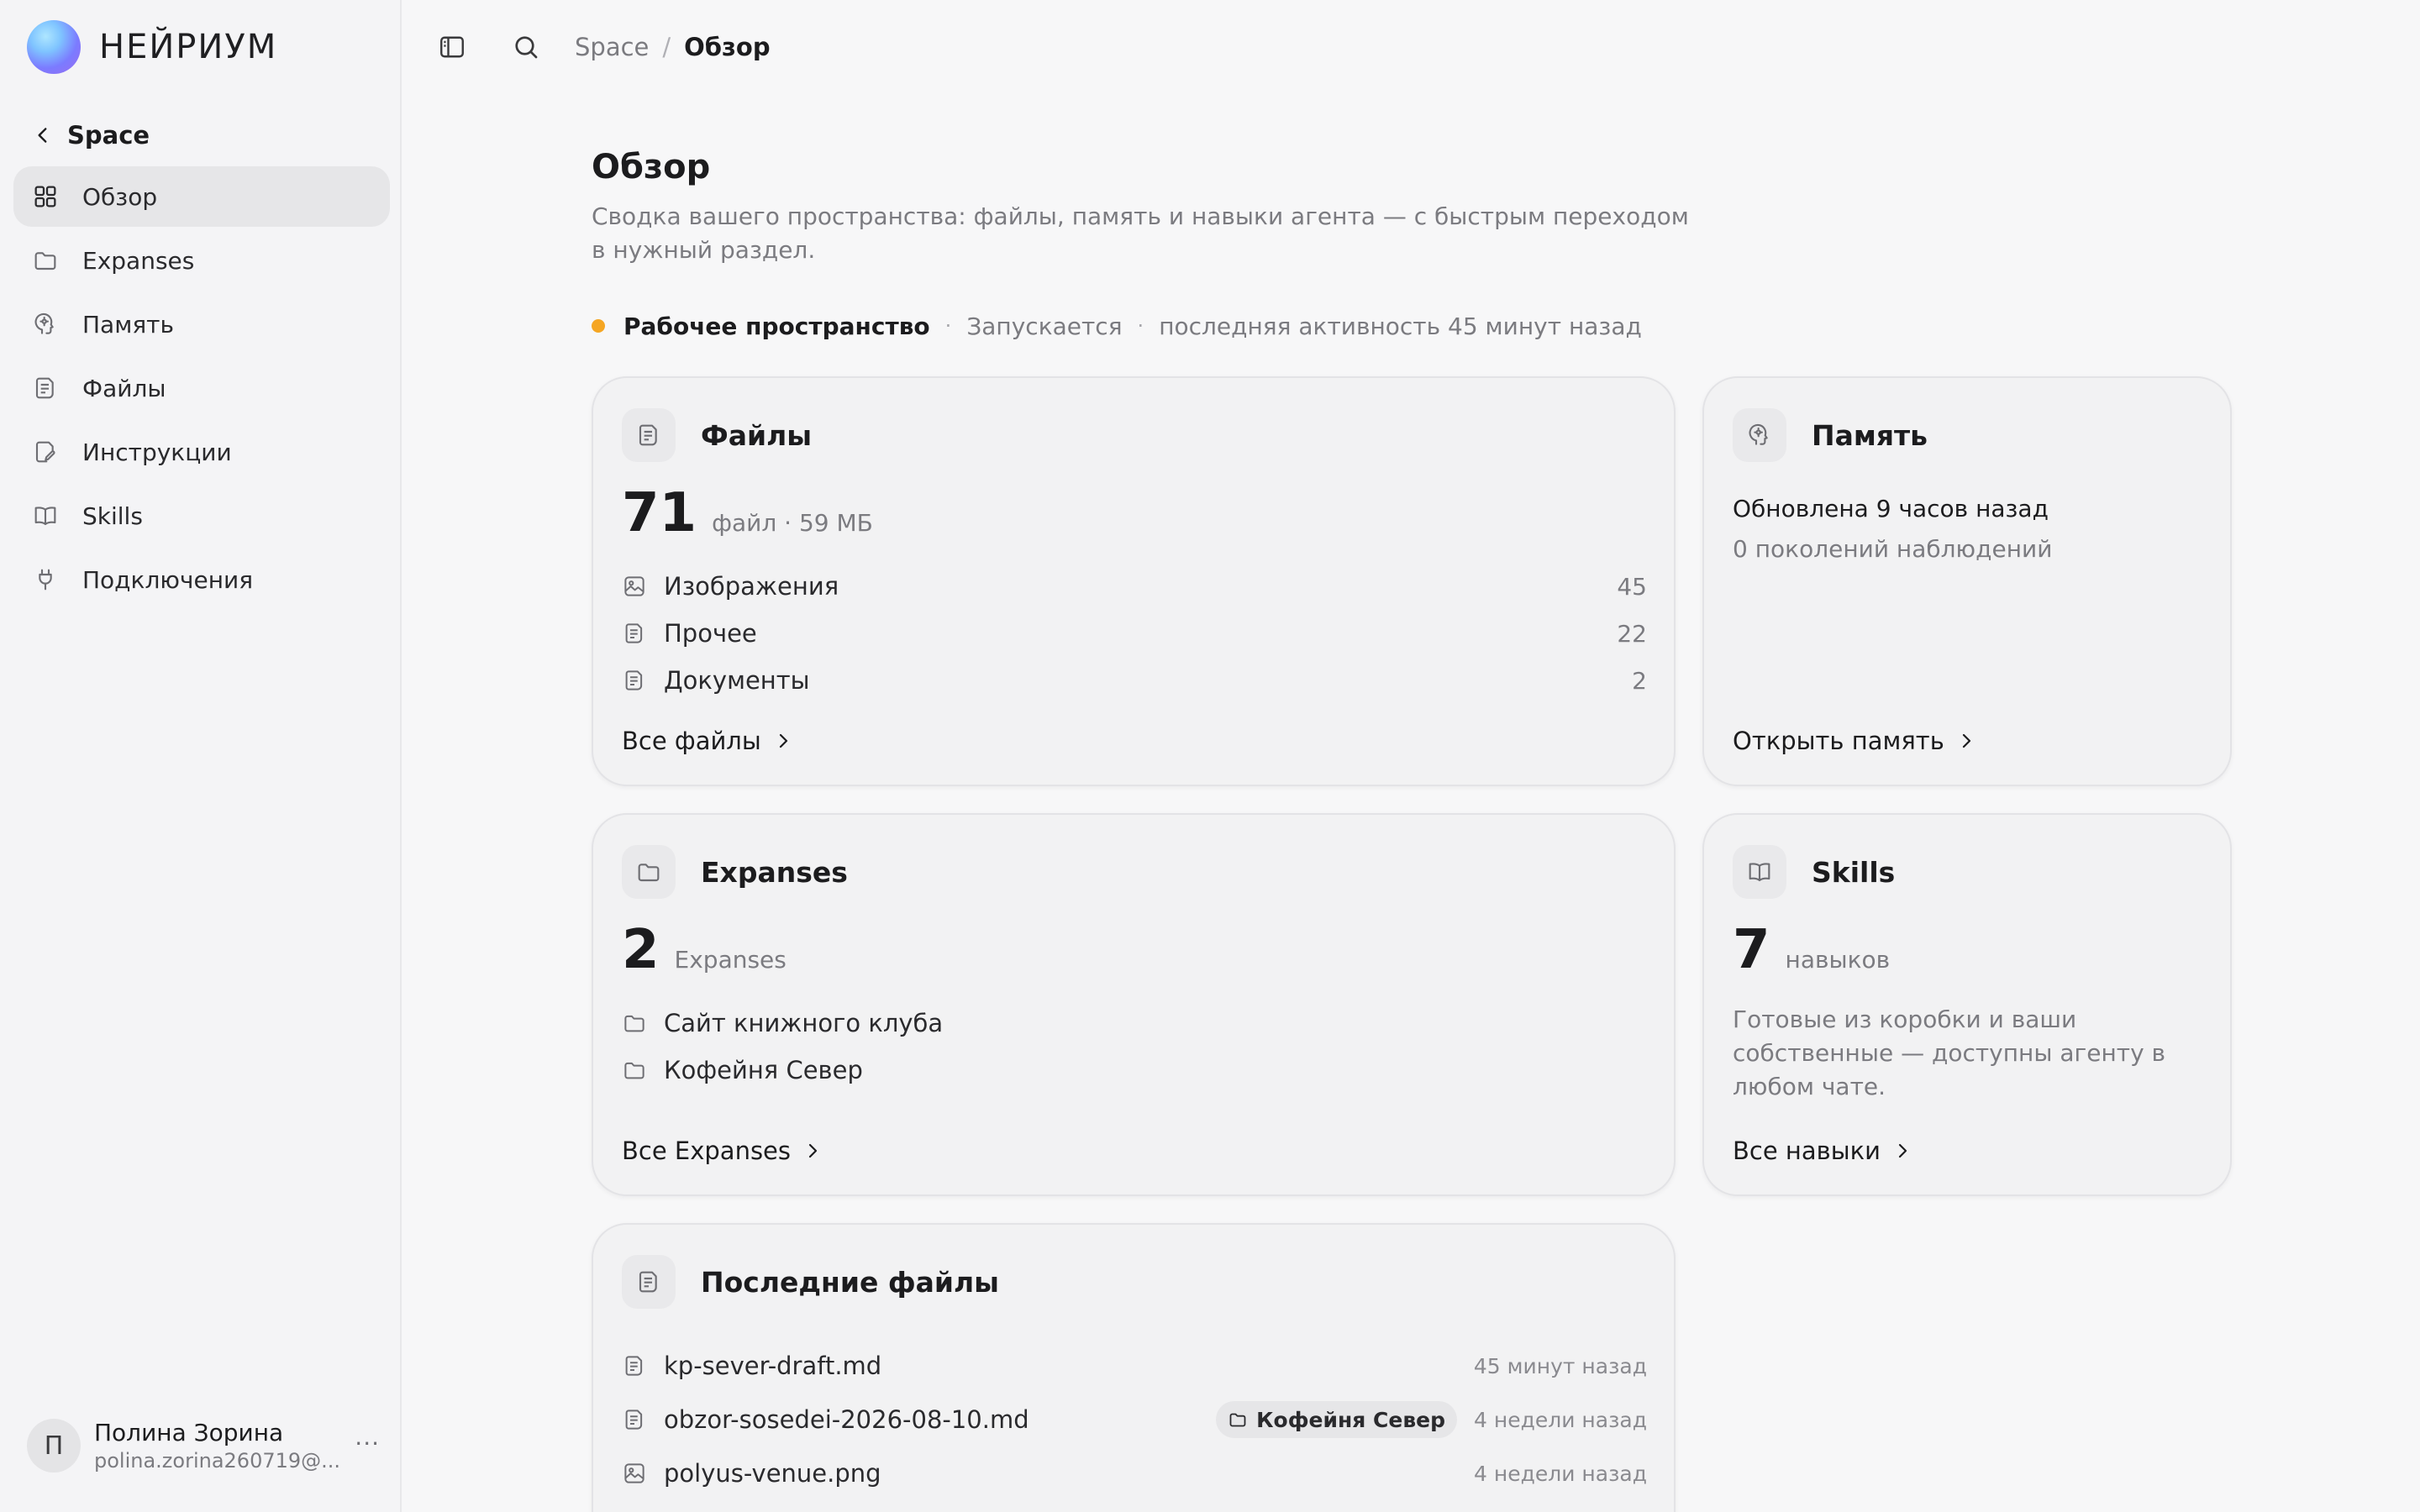 The image size is (2420, 1512). I want to click on sidebar-item-label: Подключения, so click(168, 579).